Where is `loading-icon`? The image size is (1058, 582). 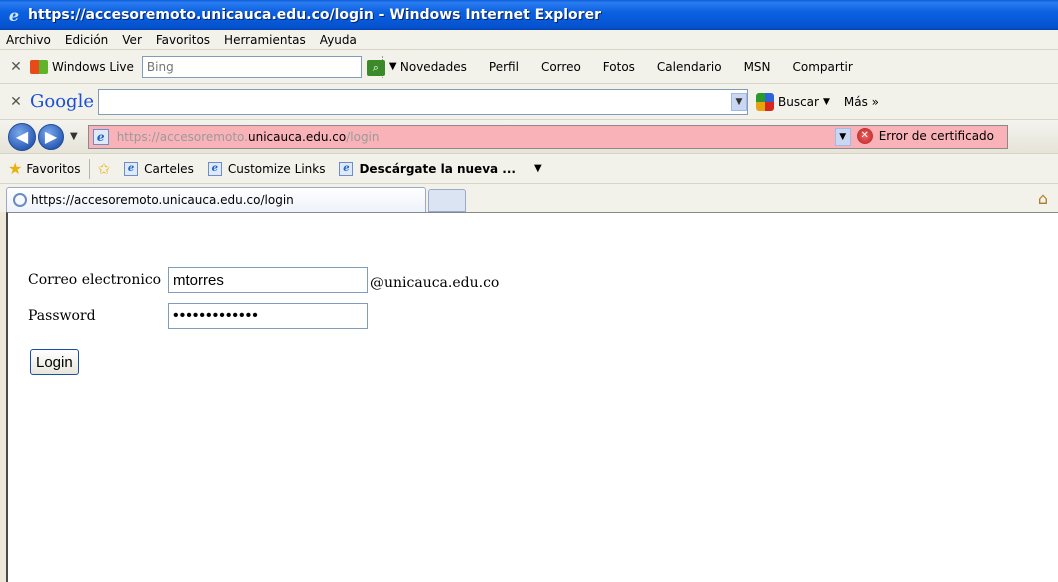
loading-icon is located at coordinates (20, 200).